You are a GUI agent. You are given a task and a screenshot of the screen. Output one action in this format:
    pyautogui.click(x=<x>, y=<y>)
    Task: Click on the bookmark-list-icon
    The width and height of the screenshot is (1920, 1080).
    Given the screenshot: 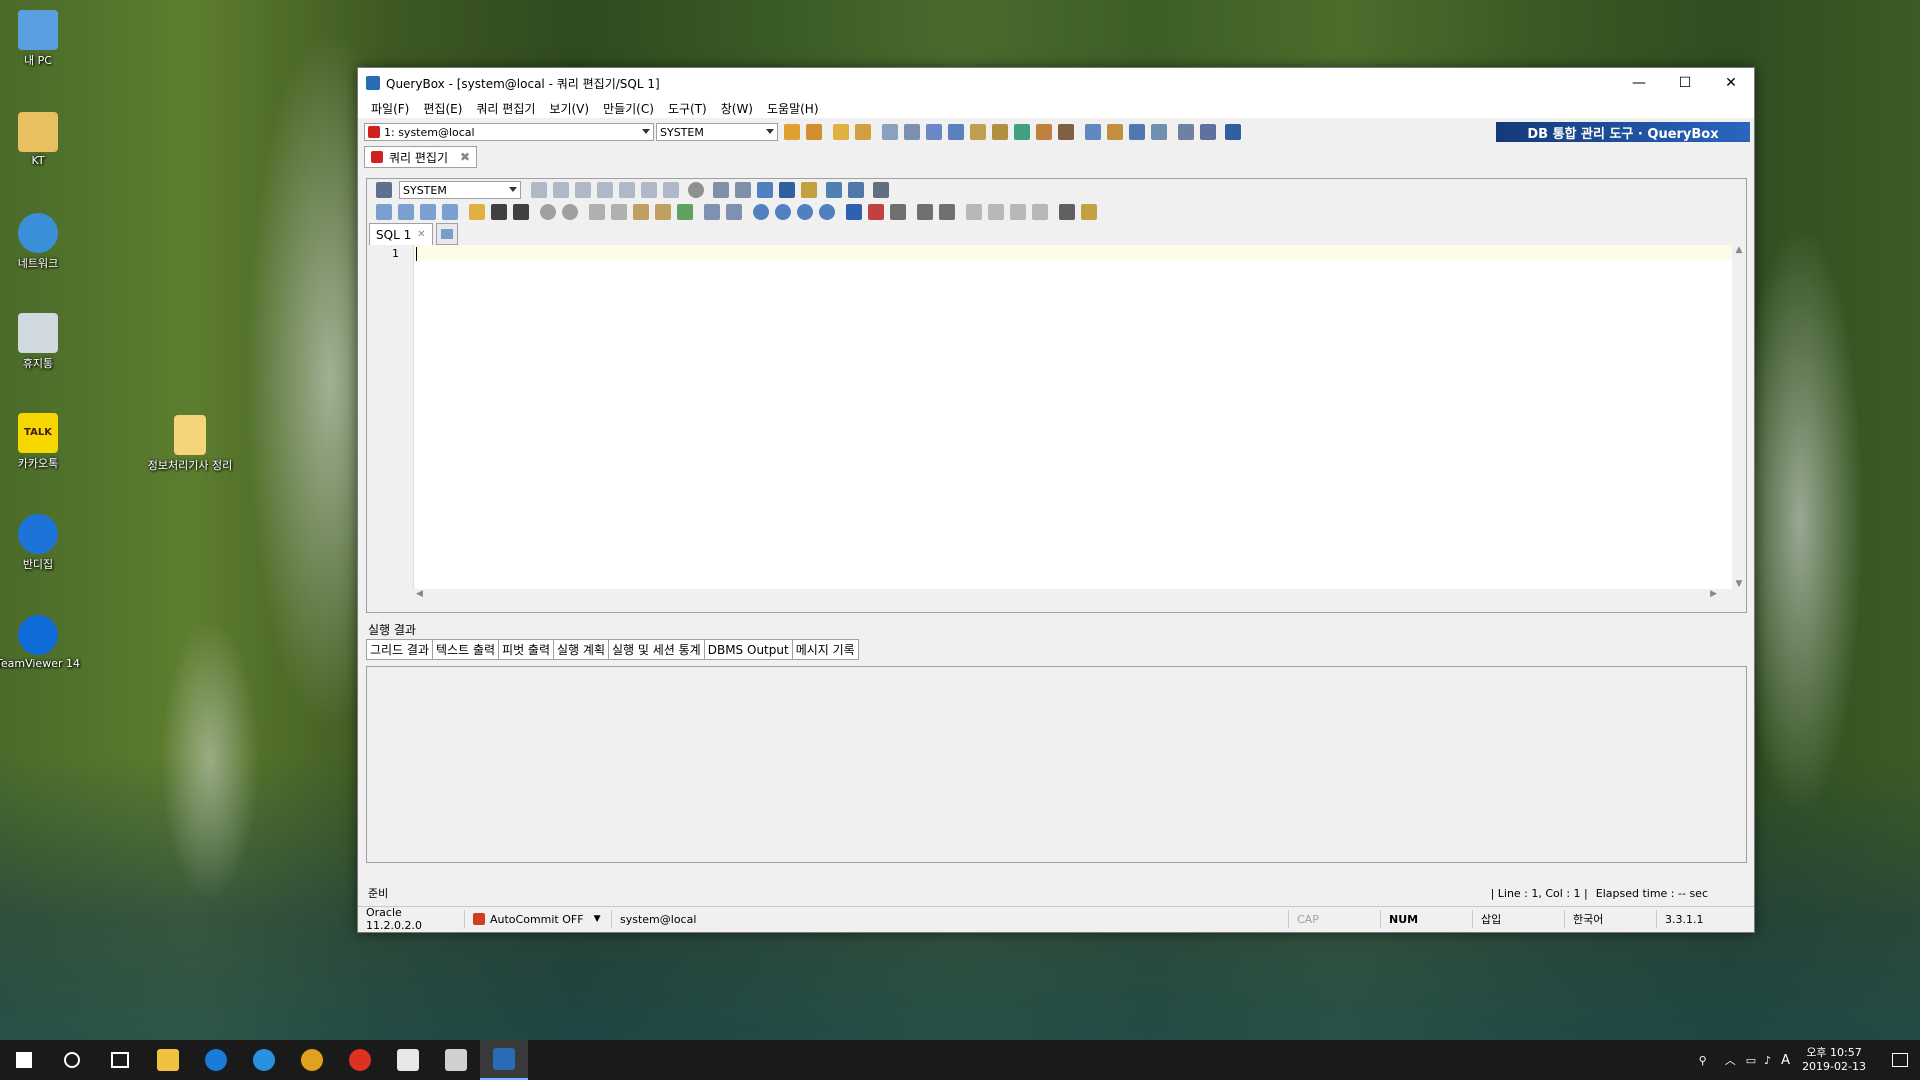 What is the action you would take?
    pyautogui.click(x=898, y=212)
    